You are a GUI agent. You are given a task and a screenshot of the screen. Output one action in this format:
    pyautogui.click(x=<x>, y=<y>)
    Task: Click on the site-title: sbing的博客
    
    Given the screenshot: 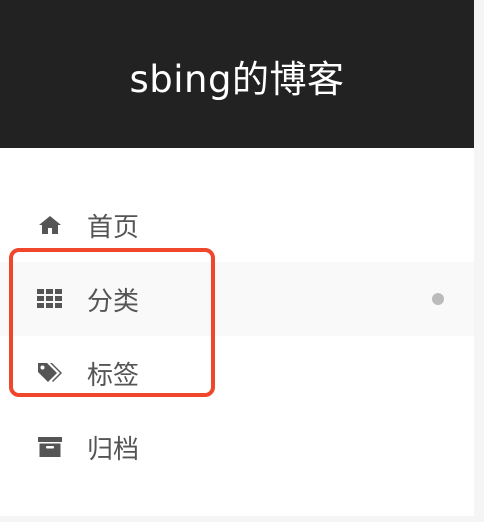 What is the action you would take?
    pyautogui.click(x=237, y=76)
    